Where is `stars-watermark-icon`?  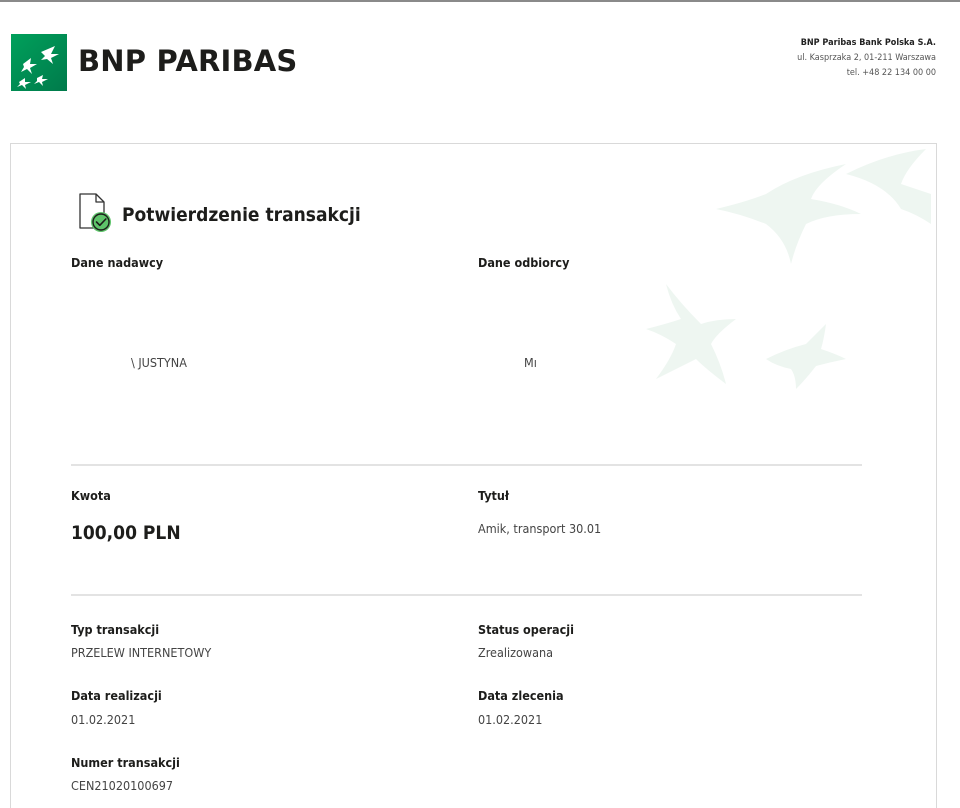 stars-watermark-icon is located at coordinates (788, 269).